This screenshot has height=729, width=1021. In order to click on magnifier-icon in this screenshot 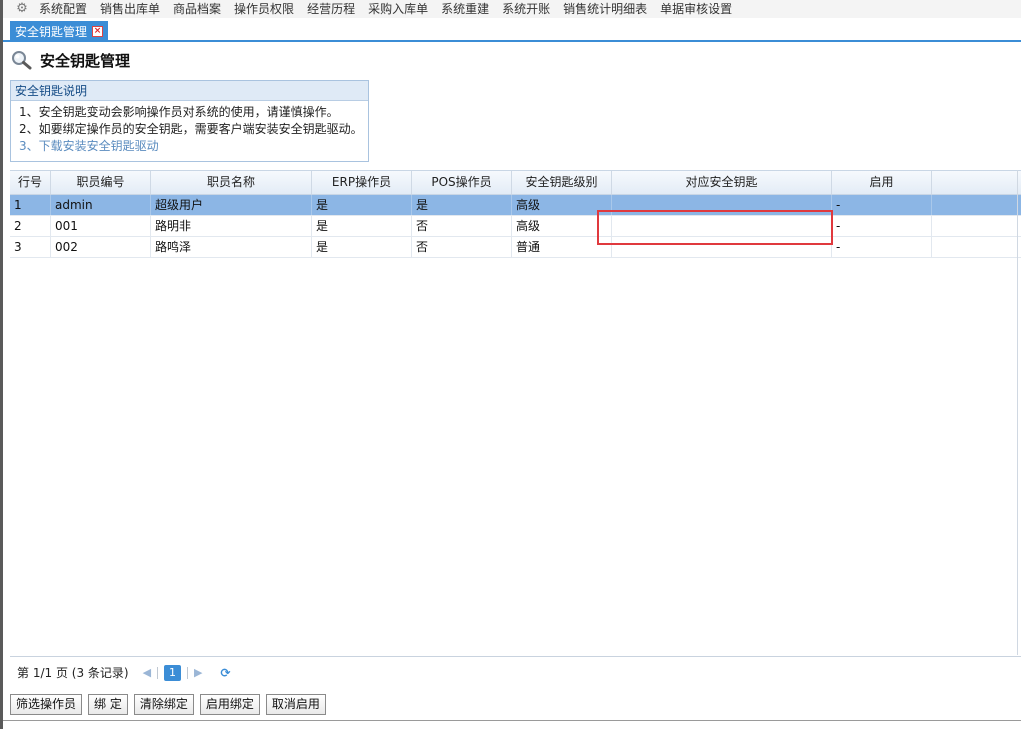, I will do `click(22, 60)`.